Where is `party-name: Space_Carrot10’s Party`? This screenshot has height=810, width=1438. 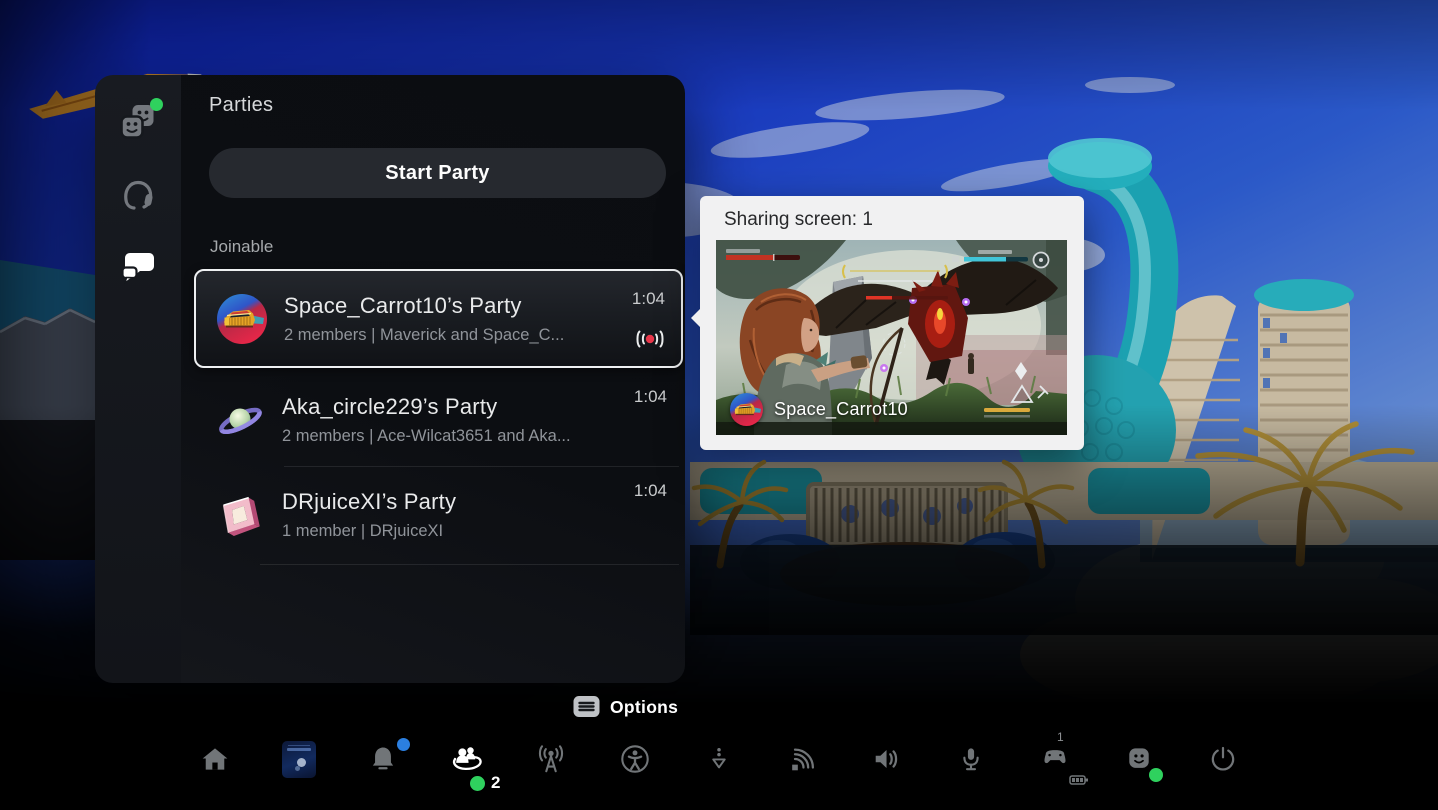 party-name: Space_Carrot10’s Party is located at coordinates (403, 305).